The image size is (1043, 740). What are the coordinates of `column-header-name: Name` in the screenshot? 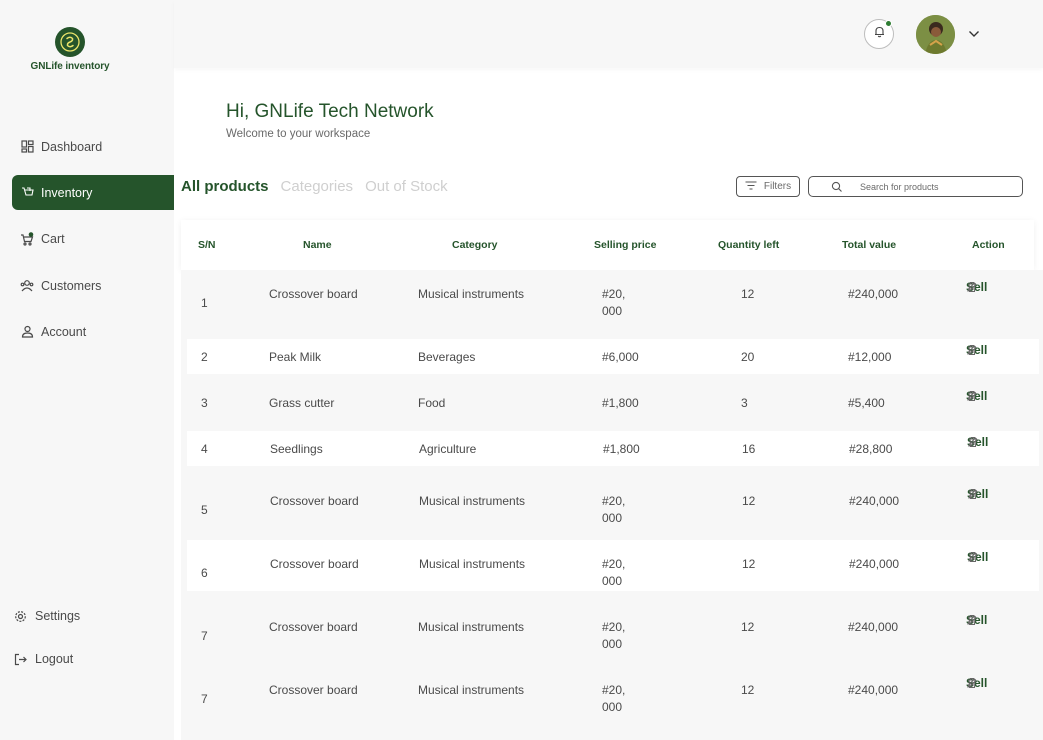 It's located at (317, 245).